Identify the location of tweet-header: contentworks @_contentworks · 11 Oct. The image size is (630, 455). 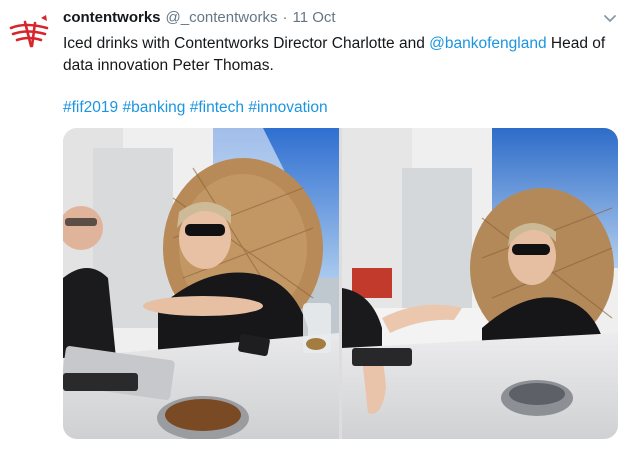
(199, 19).